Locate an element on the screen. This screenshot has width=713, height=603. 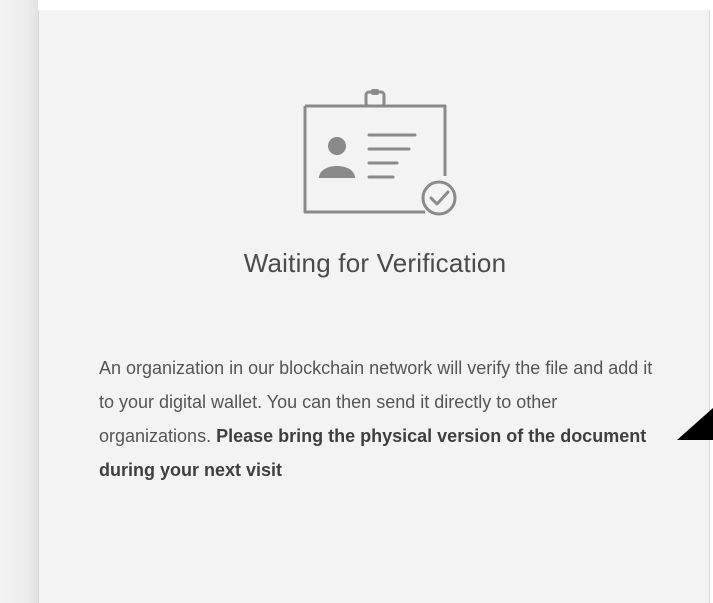
id-card-verified-icon is located at coordinates (377, 153).